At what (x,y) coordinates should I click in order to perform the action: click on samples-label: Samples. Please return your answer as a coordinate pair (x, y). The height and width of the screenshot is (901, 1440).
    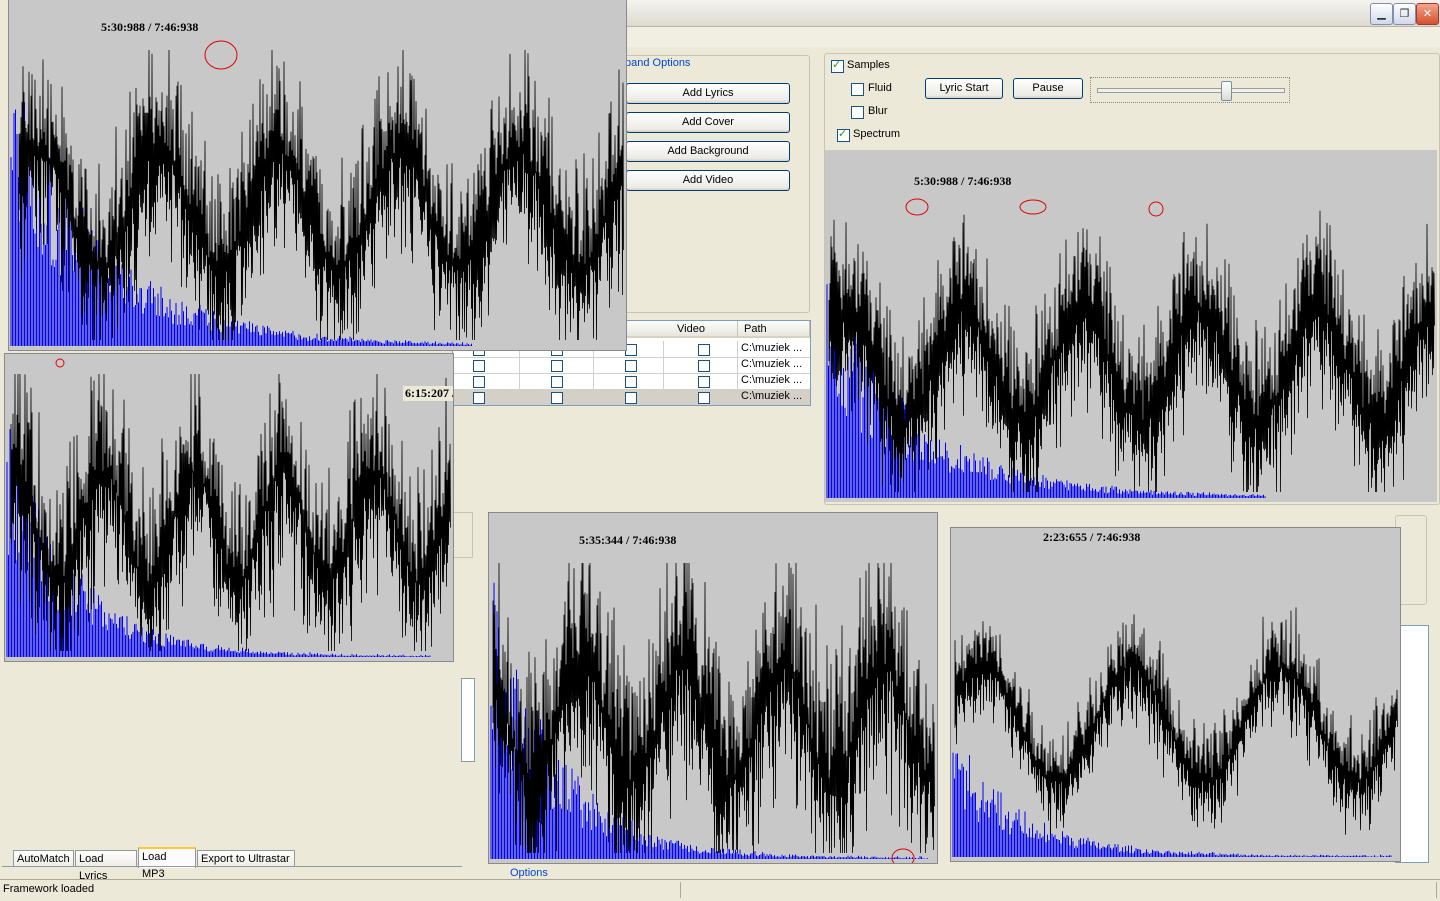
    Looking at the image, I should click on (868, 65).